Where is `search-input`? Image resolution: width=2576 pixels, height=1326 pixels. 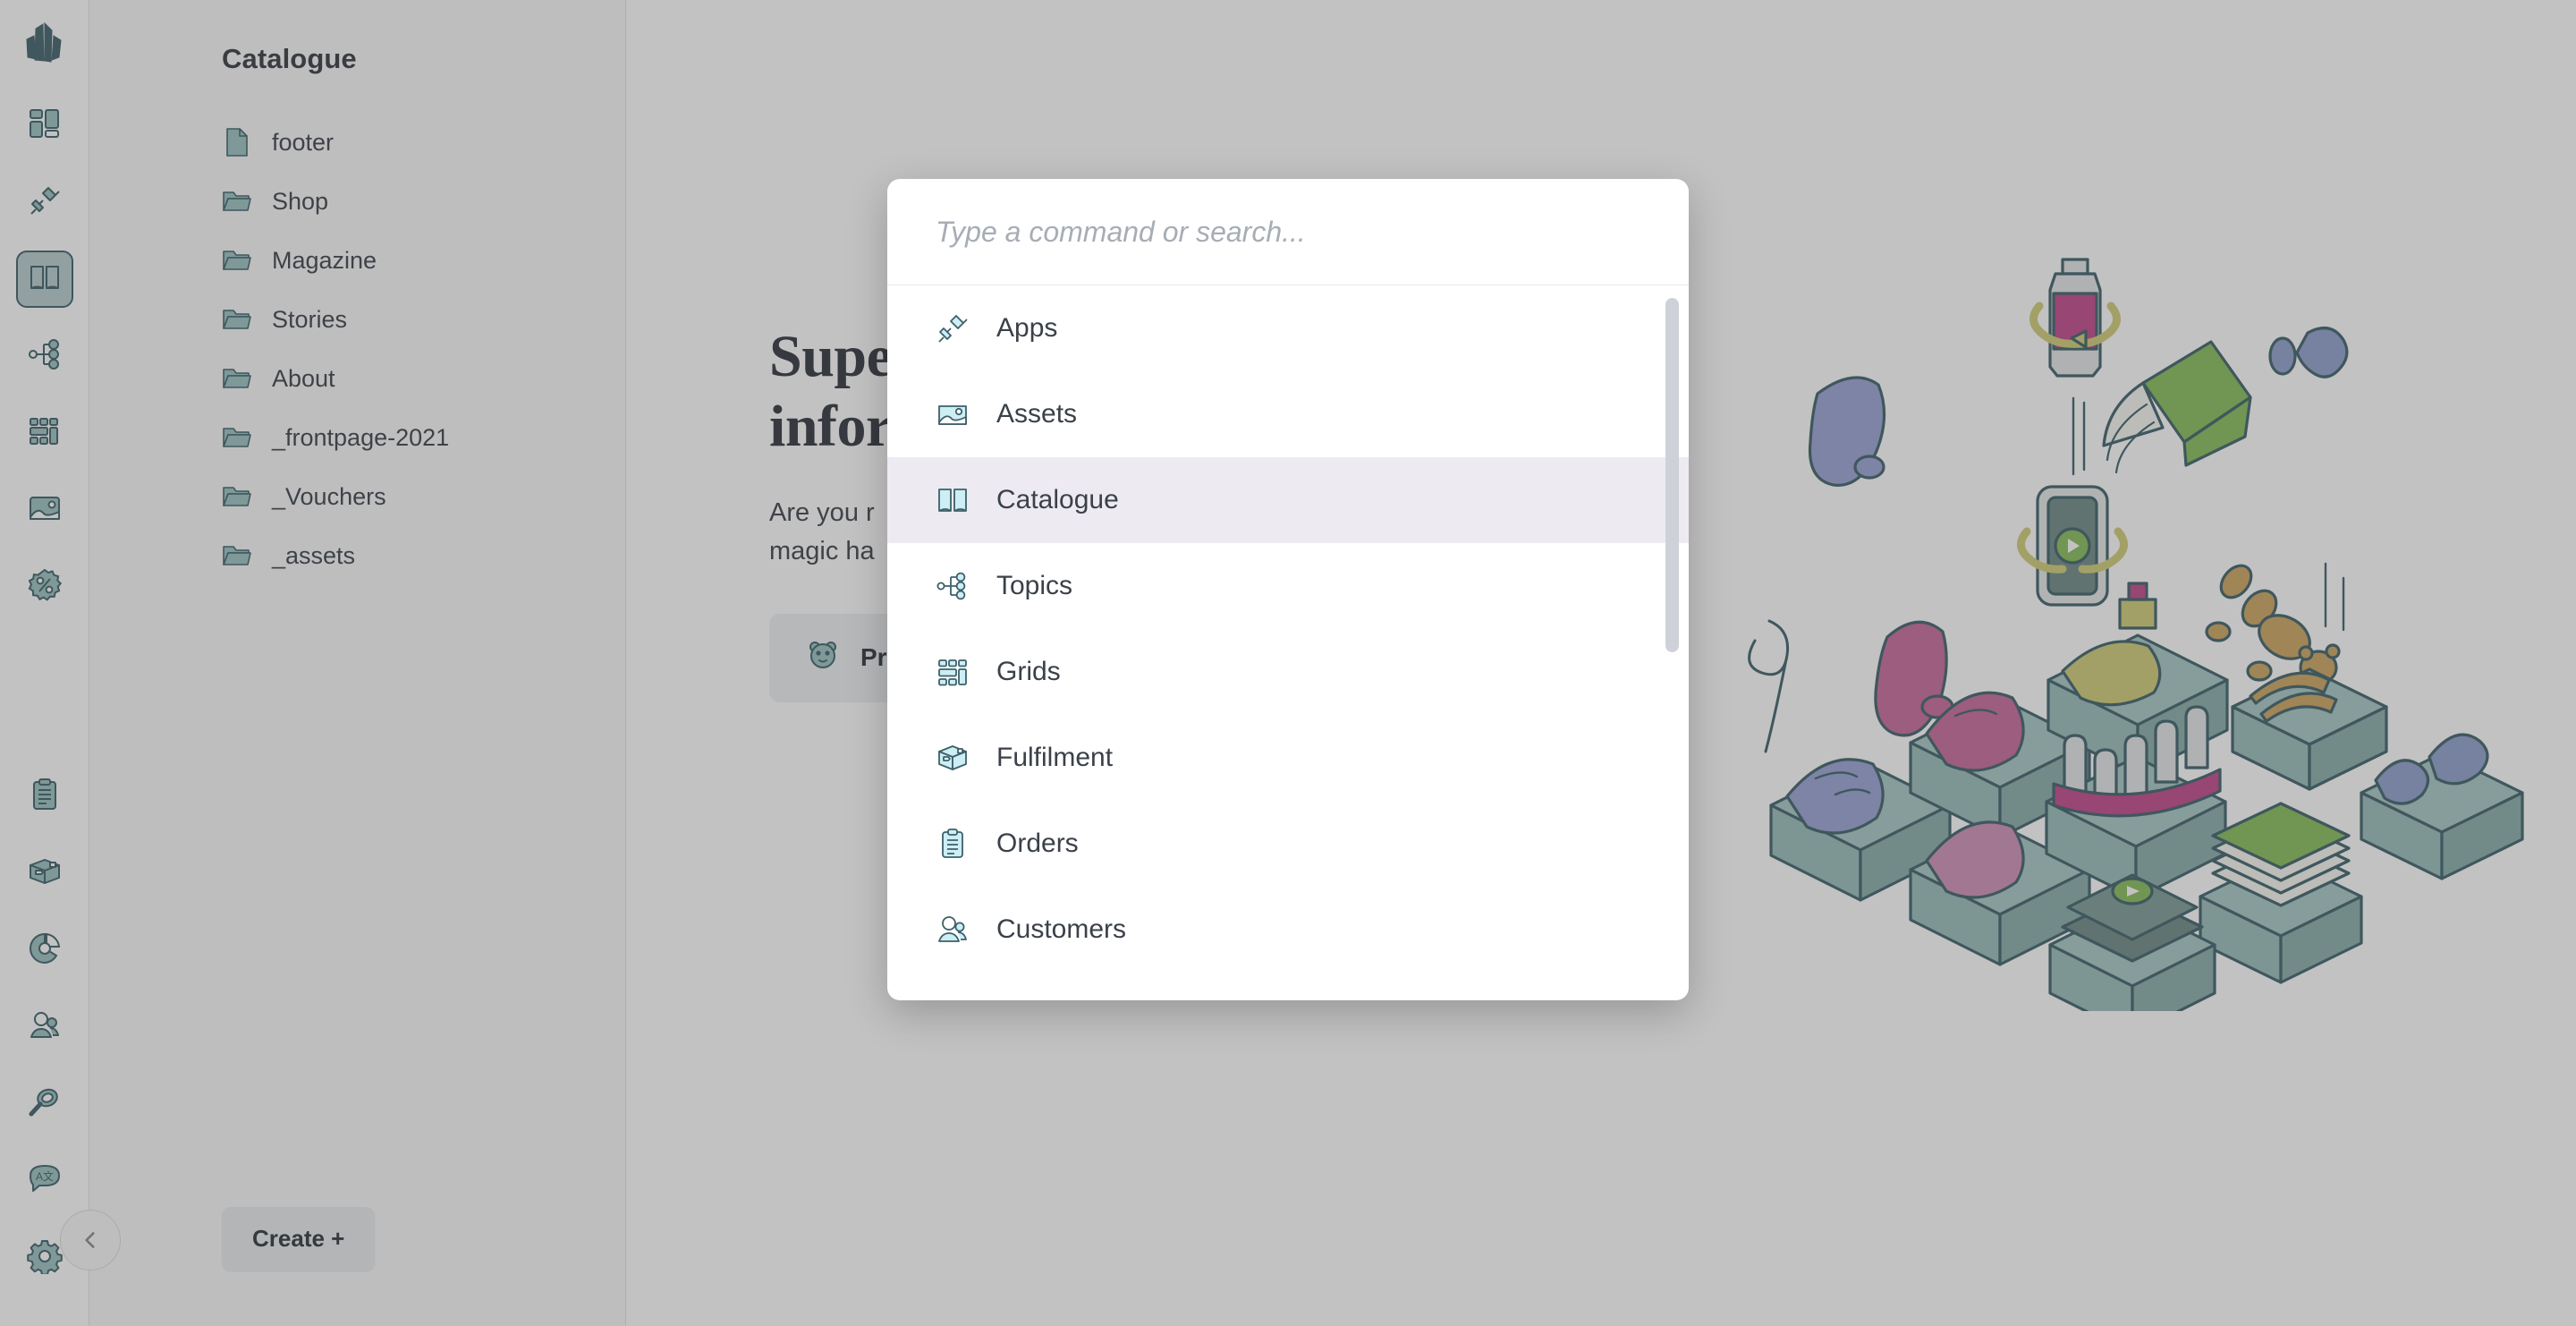 search-input is located at coordinates (1288, 232).